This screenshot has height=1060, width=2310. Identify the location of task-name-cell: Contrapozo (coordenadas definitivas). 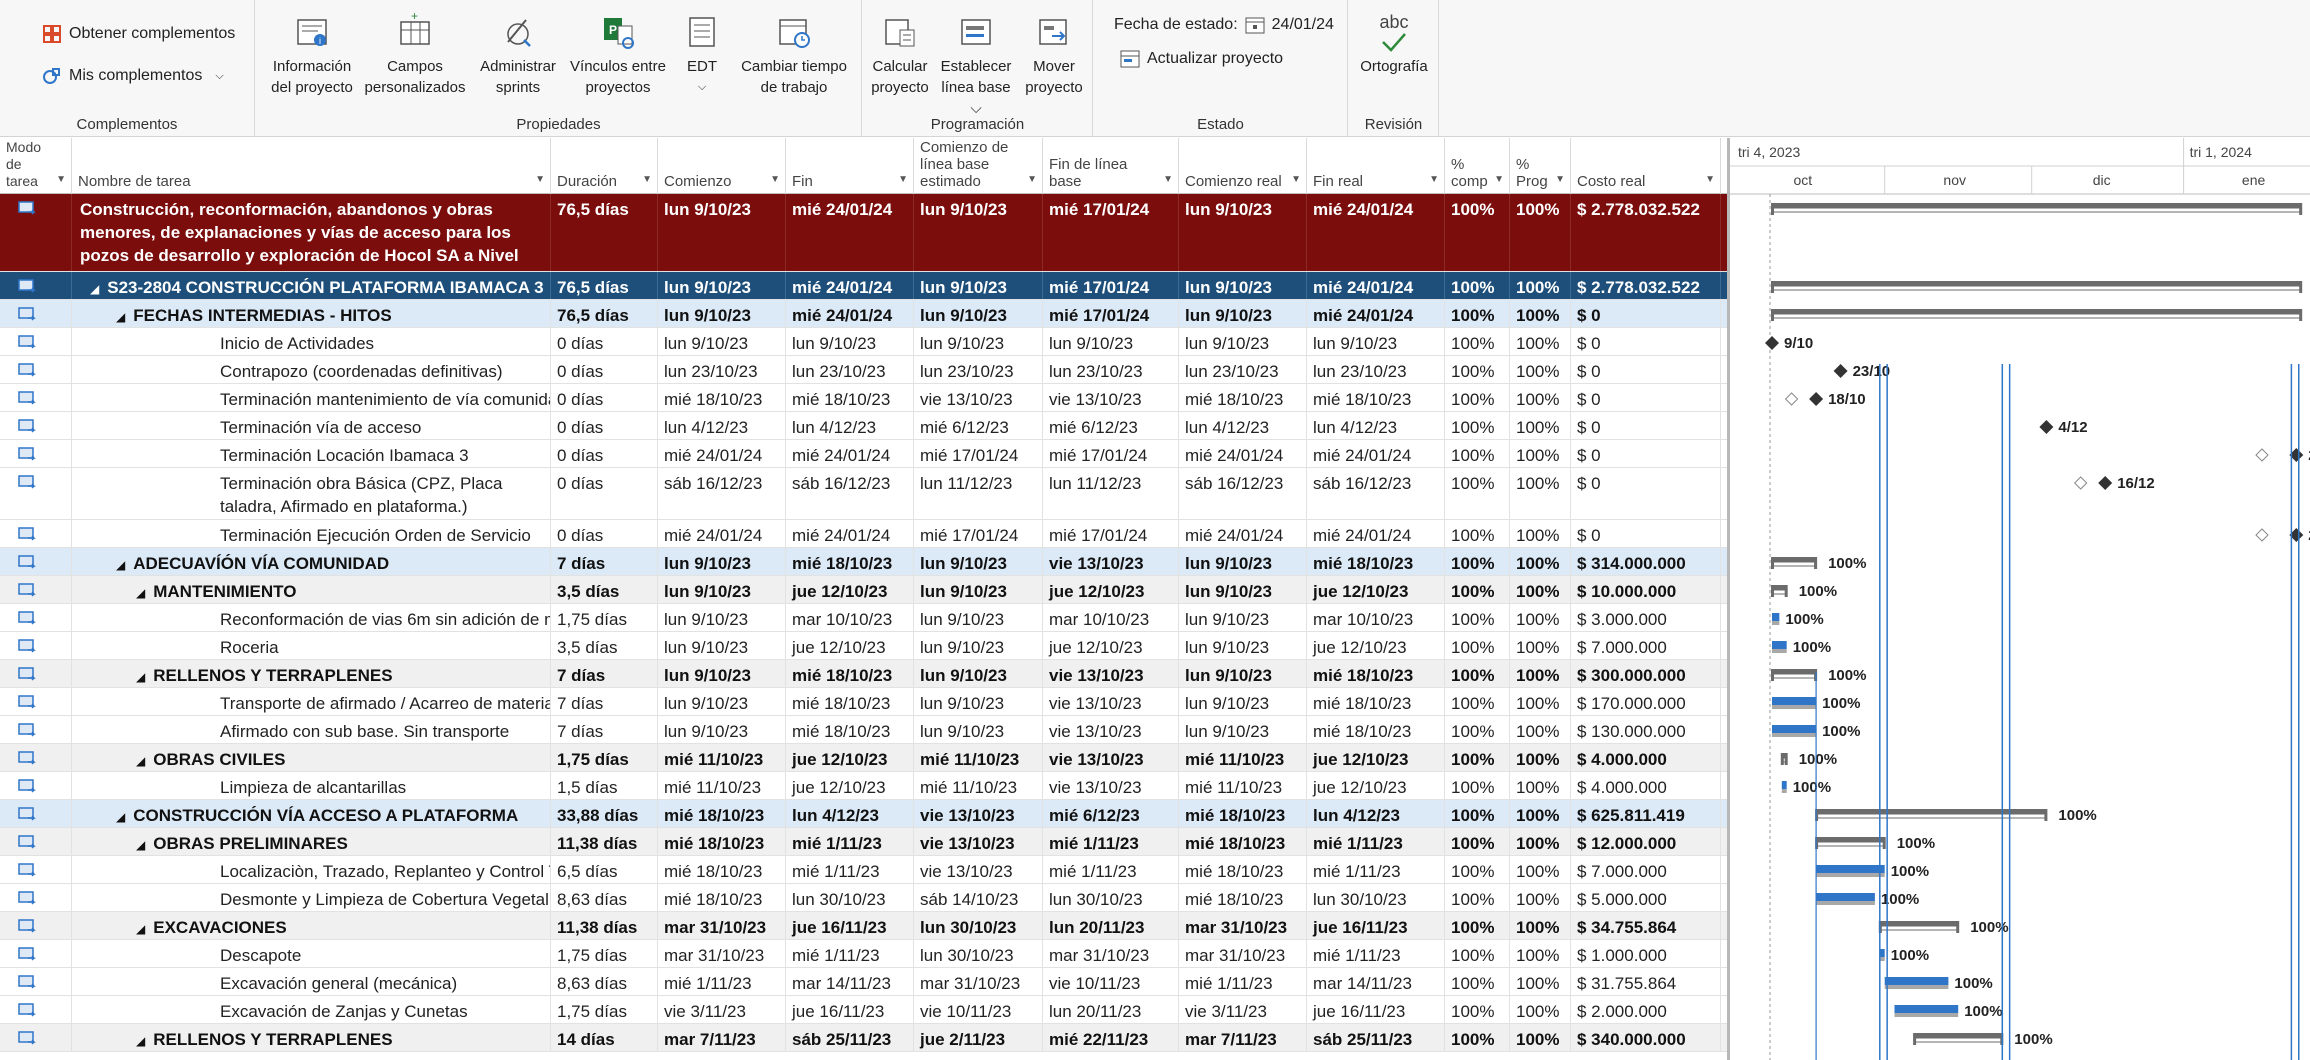
(311, 369).